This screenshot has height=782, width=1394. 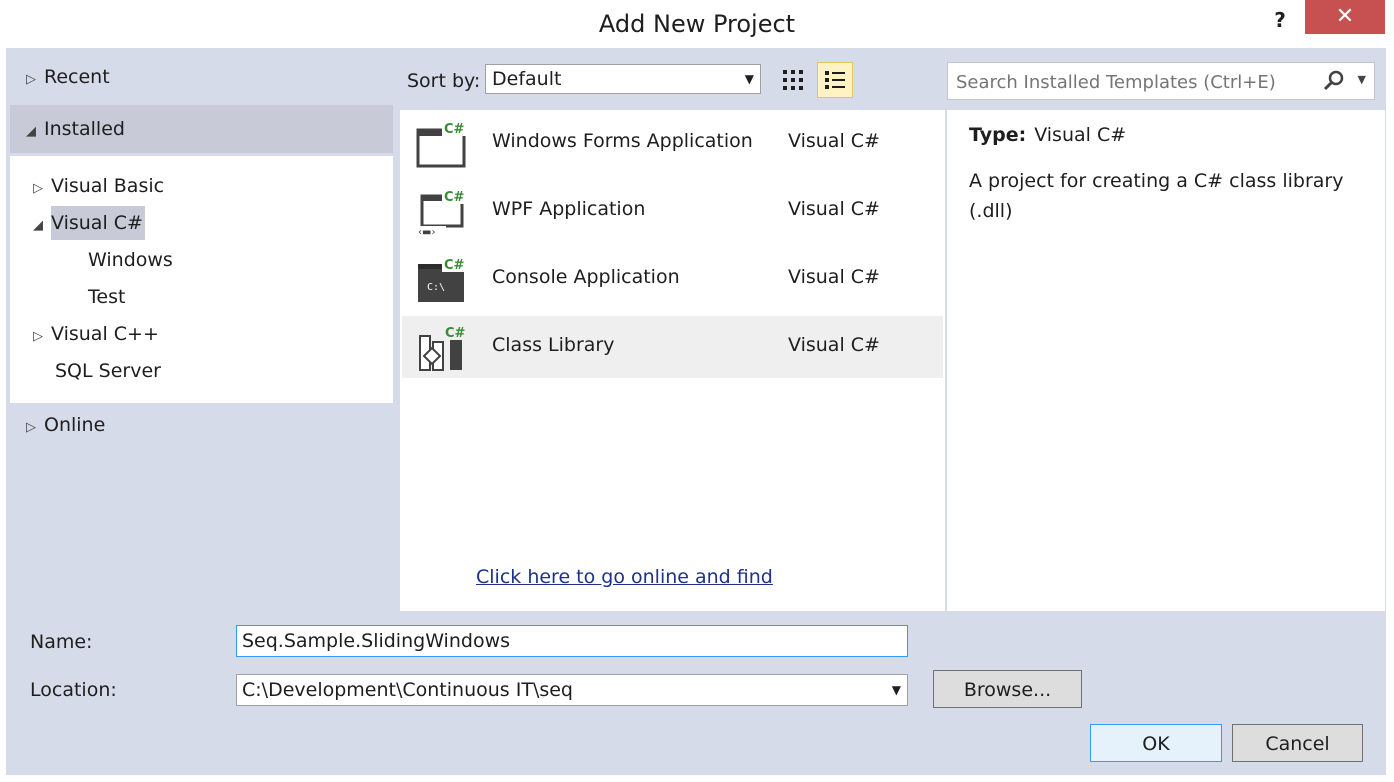 I want to click on tree-item-label: Windows, so click(x=130, y=260).